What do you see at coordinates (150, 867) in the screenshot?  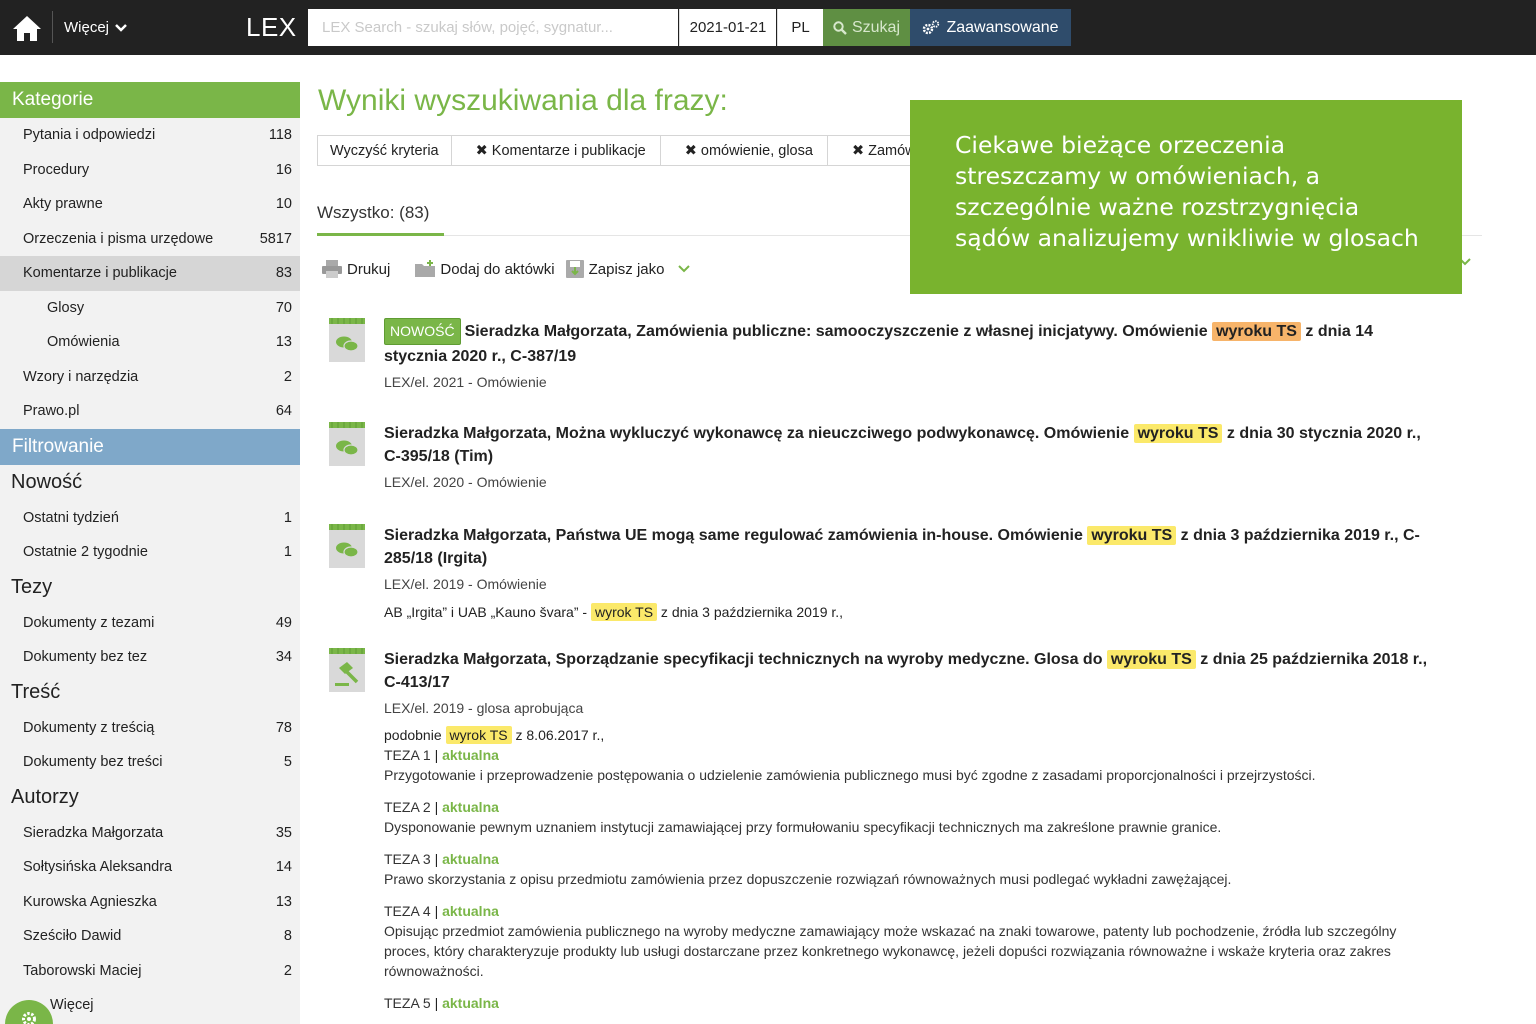 I see `filter-item-author: Sołtysińska Aleksandra 14` at bounding box center [150, 867].